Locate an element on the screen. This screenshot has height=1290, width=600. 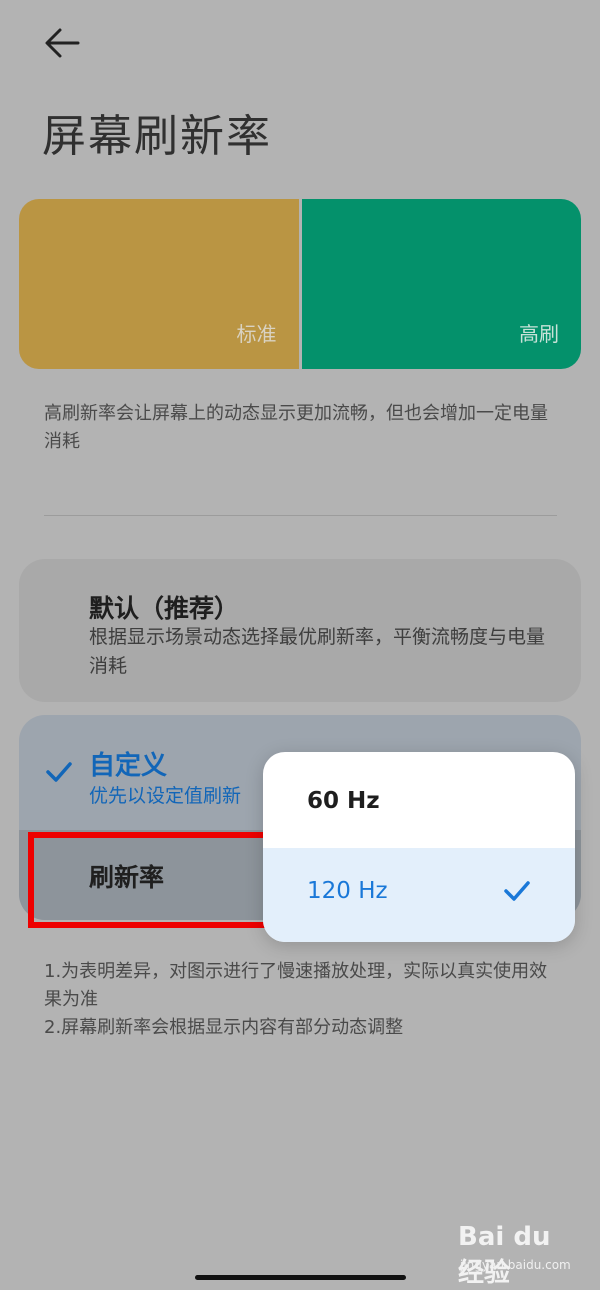
high-refresh-label: 高刷 is located at coordinates (539, 334).